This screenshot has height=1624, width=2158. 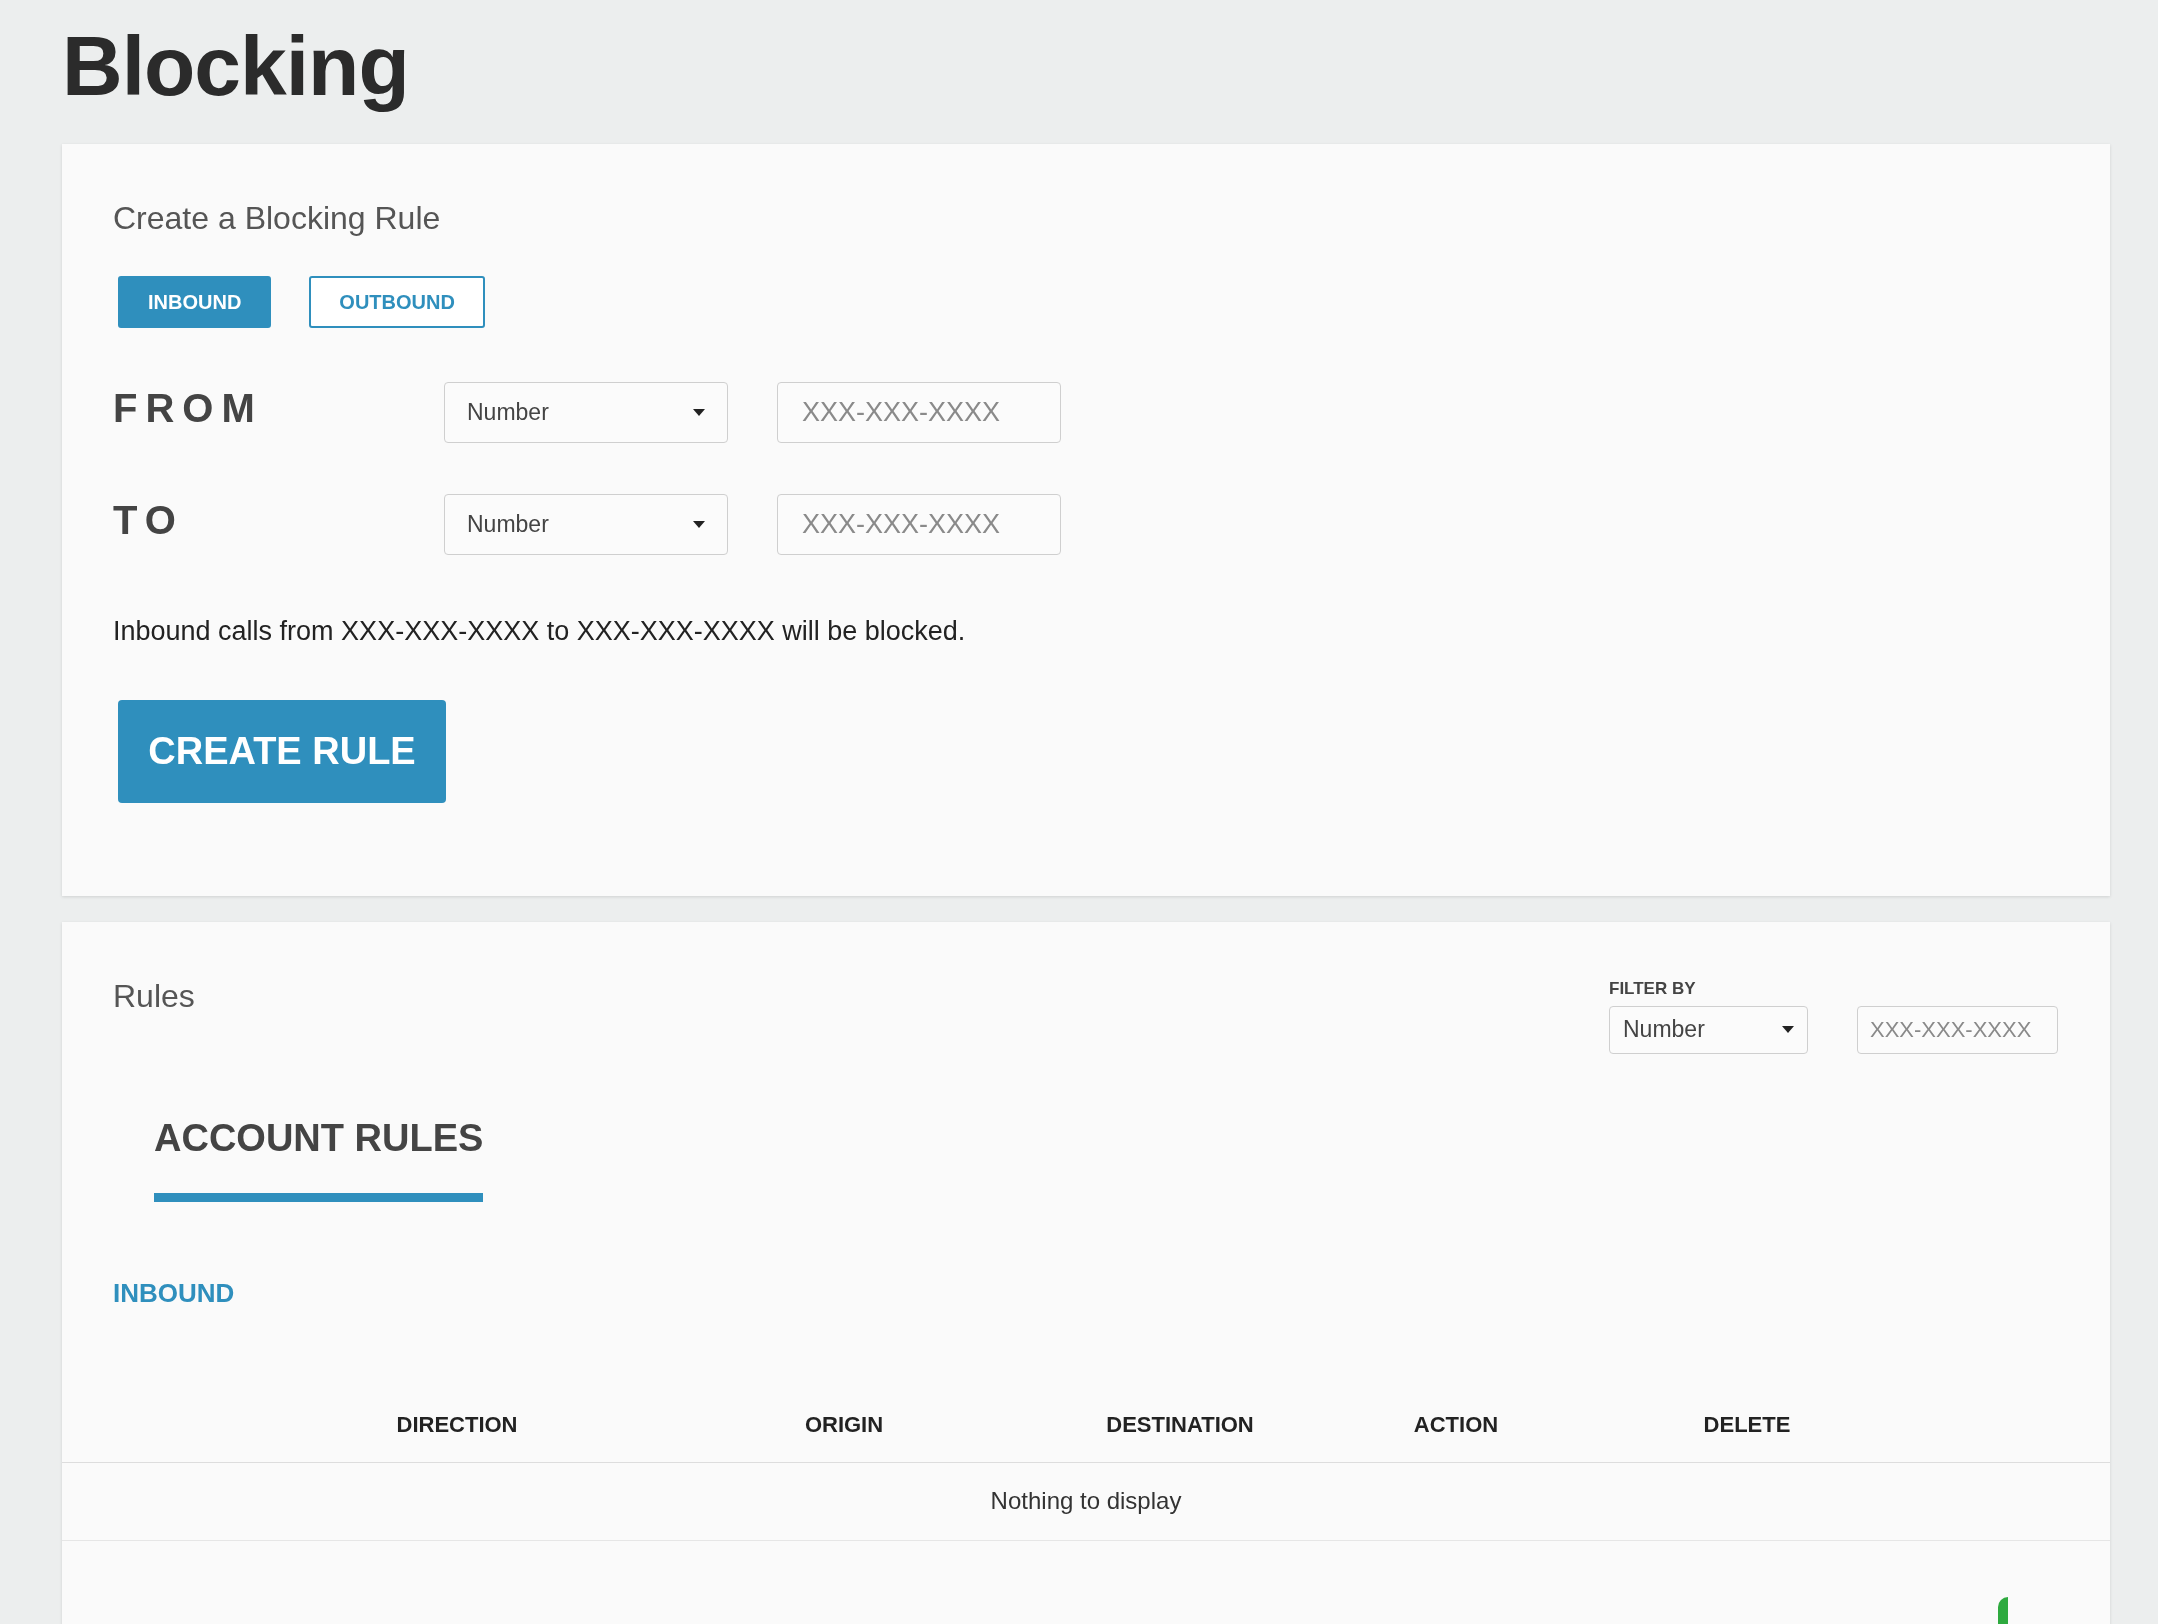 I want to click on card-title: Create a Blocking Rule, so click(x=277, y=218).